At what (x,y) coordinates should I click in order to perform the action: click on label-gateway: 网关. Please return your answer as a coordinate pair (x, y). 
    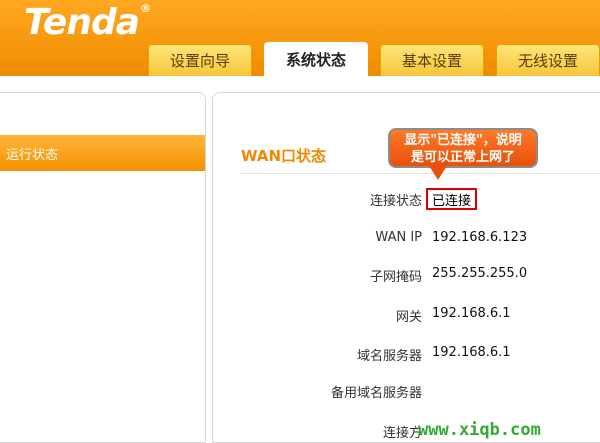
    Looking at the image, I should click on (408, 317).